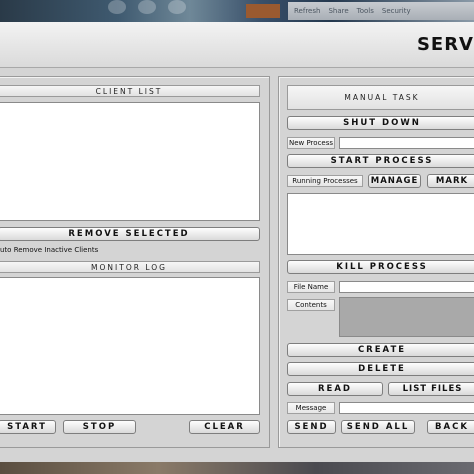 The image size is (474, 474). Describe the element at coordinates (49, 250) in the screenshot. I see `auto-remove-inactive-clients-checkbox: uto Remove Inactive Clients` at that location.